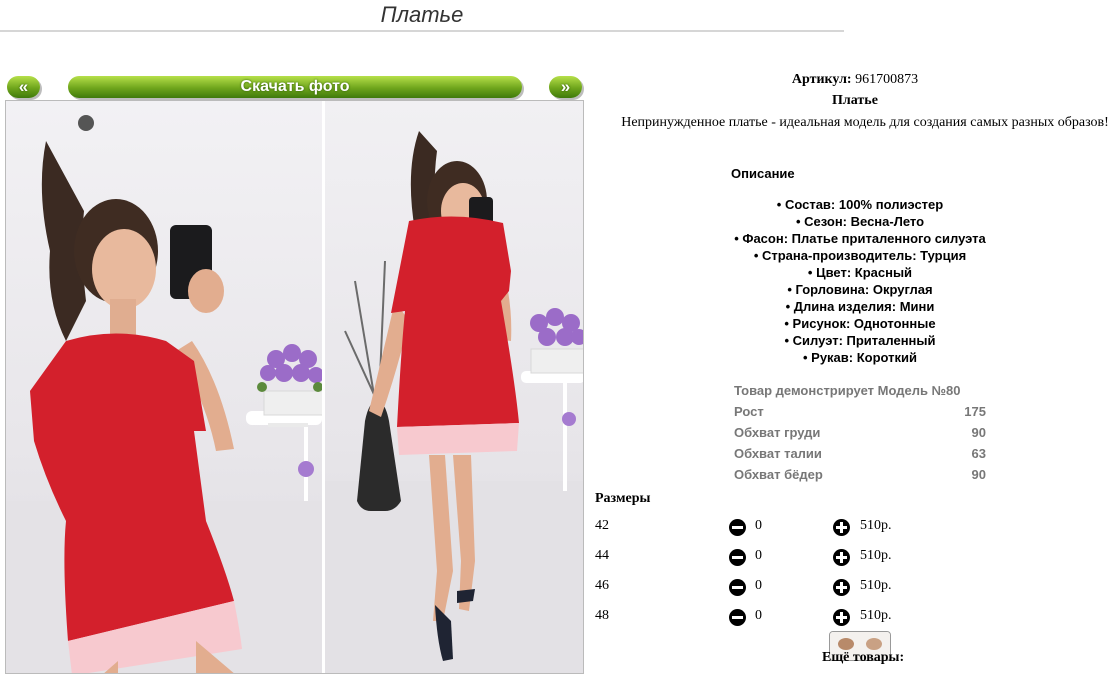  I want to click on feature-item: • Рисунок: Однотонные, so click(860, 323).